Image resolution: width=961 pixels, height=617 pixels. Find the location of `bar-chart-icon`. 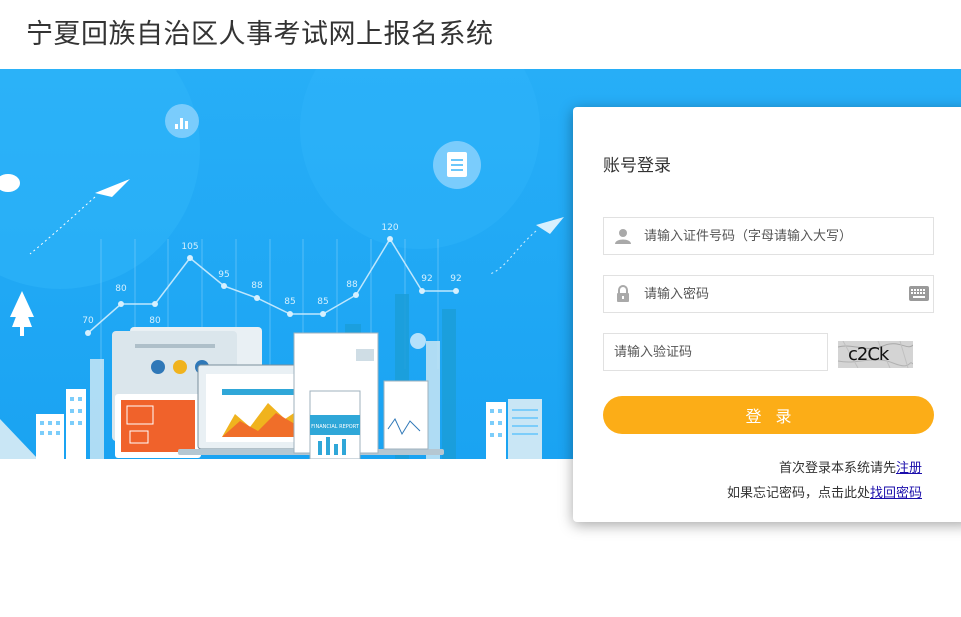

bar-chart-icon is located at coordinates (182, 121).